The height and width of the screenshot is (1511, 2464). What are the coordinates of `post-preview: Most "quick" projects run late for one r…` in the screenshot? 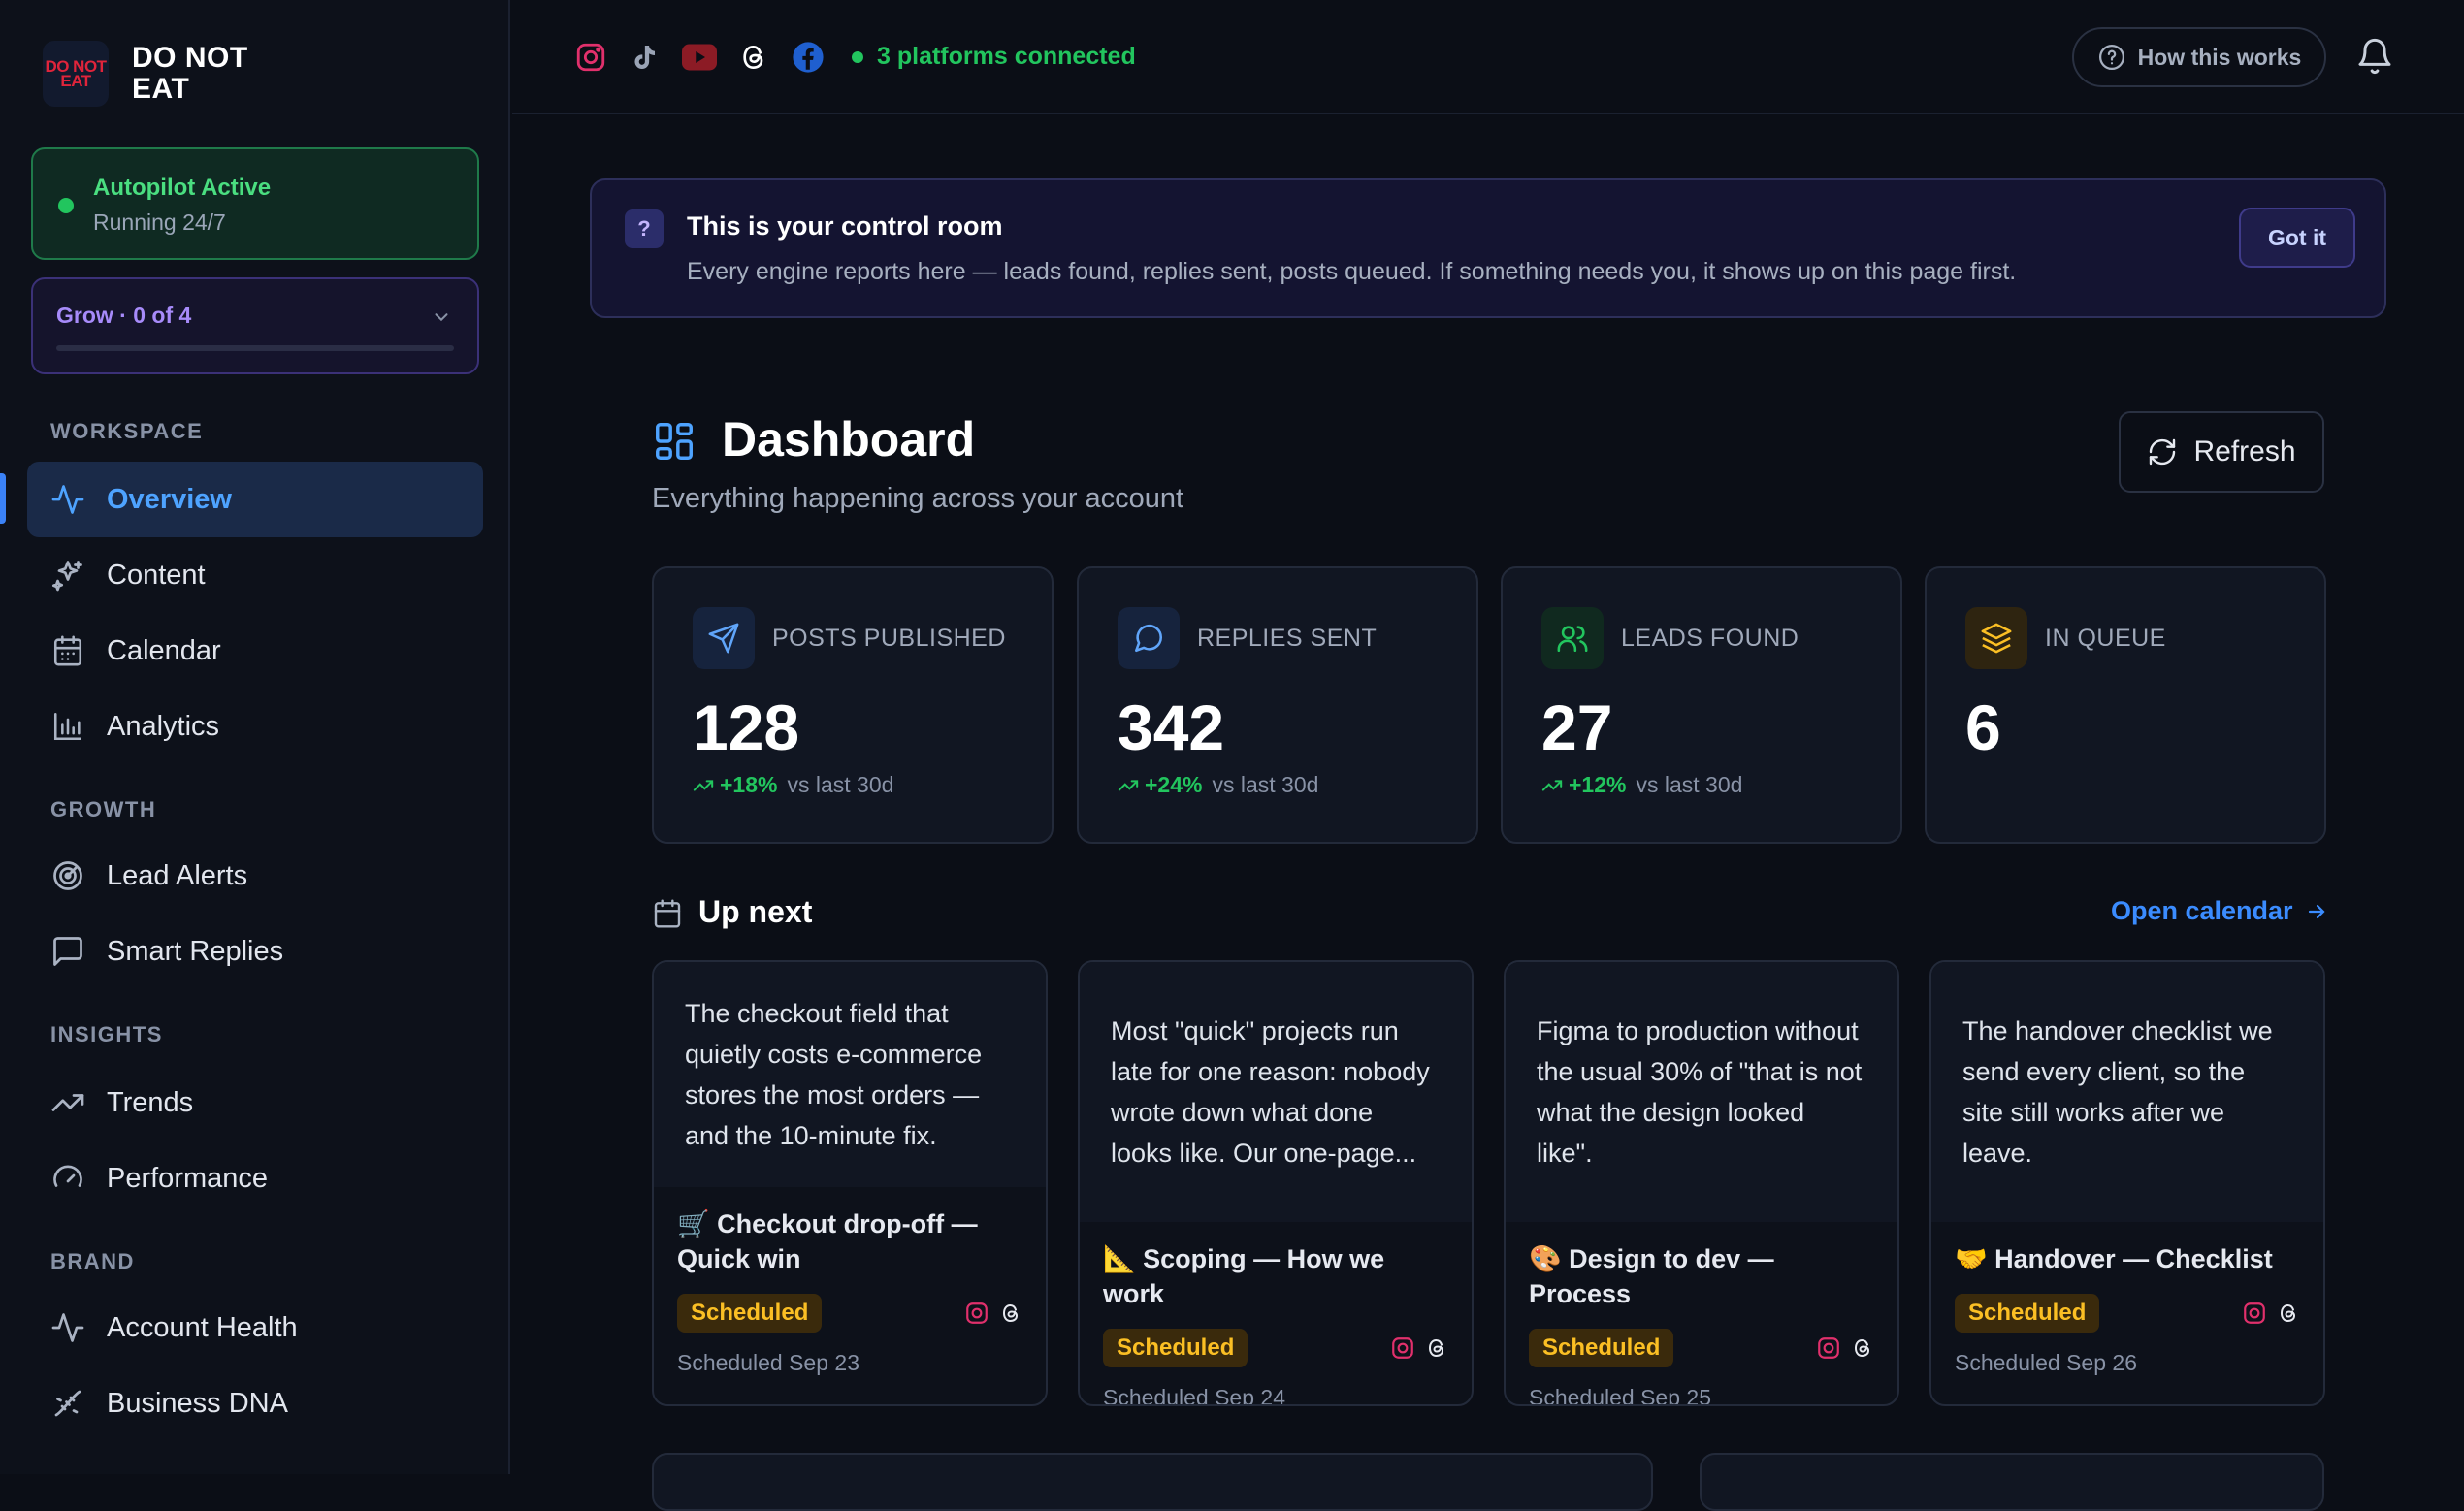 It's located at (1276, 1092).